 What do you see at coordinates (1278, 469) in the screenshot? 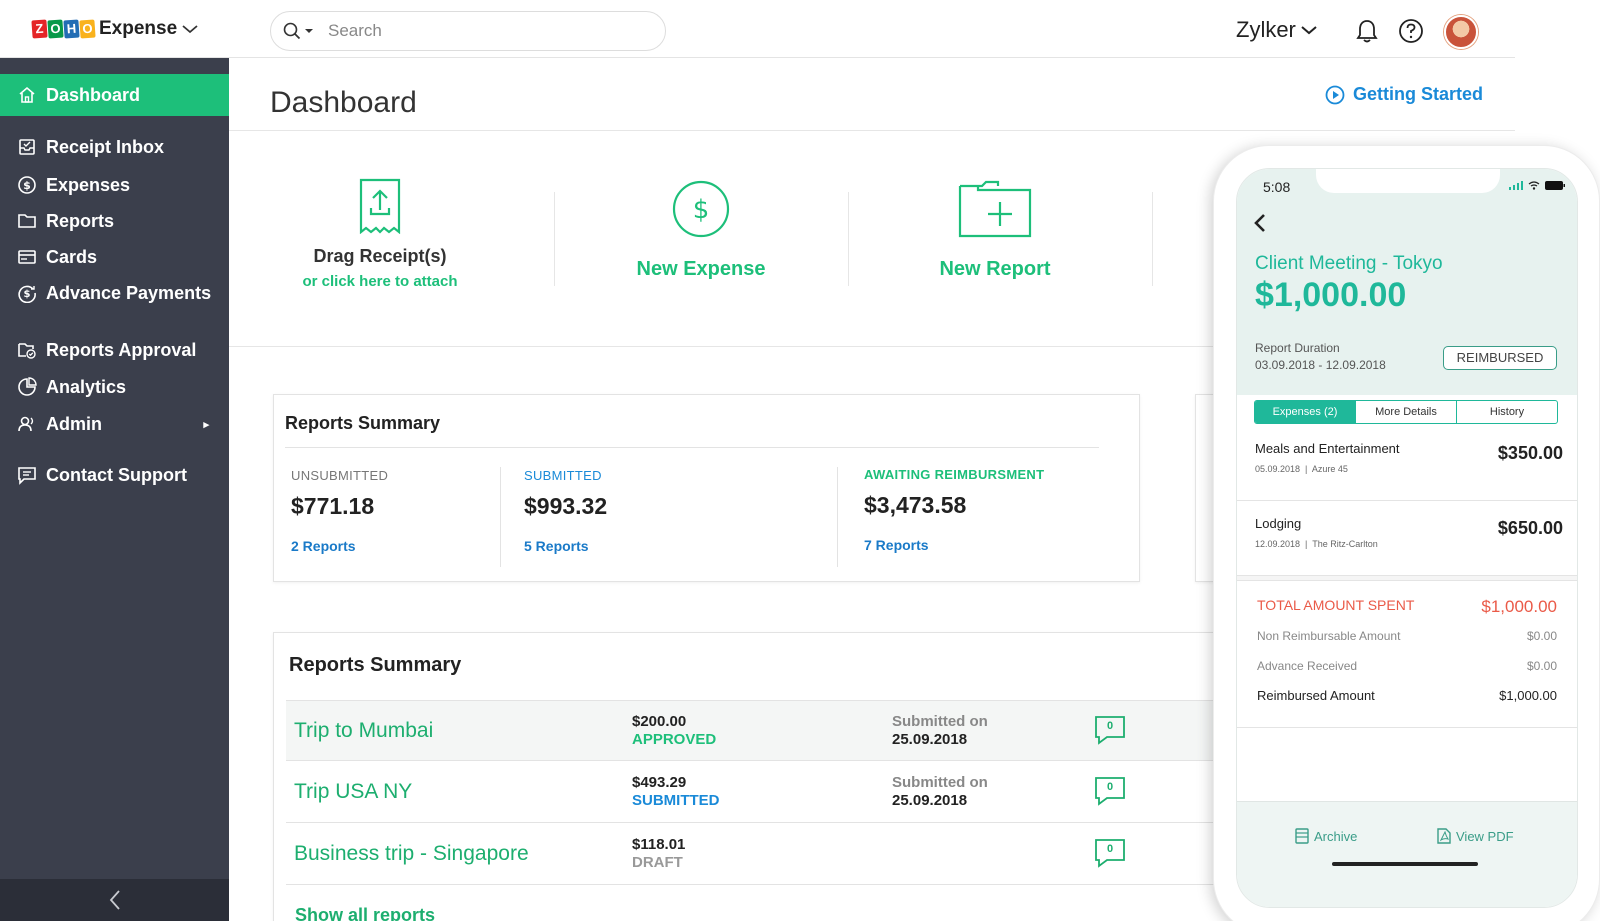
I see `expense-date: 05.09.2018` at bounding box center [1278, 469].